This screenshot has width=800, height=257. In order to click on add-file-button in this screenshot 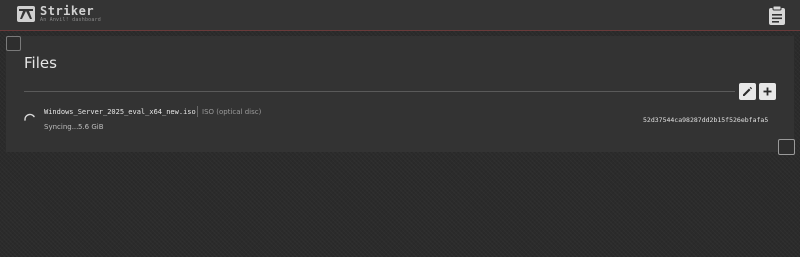, I will do `click(767, 91)`.